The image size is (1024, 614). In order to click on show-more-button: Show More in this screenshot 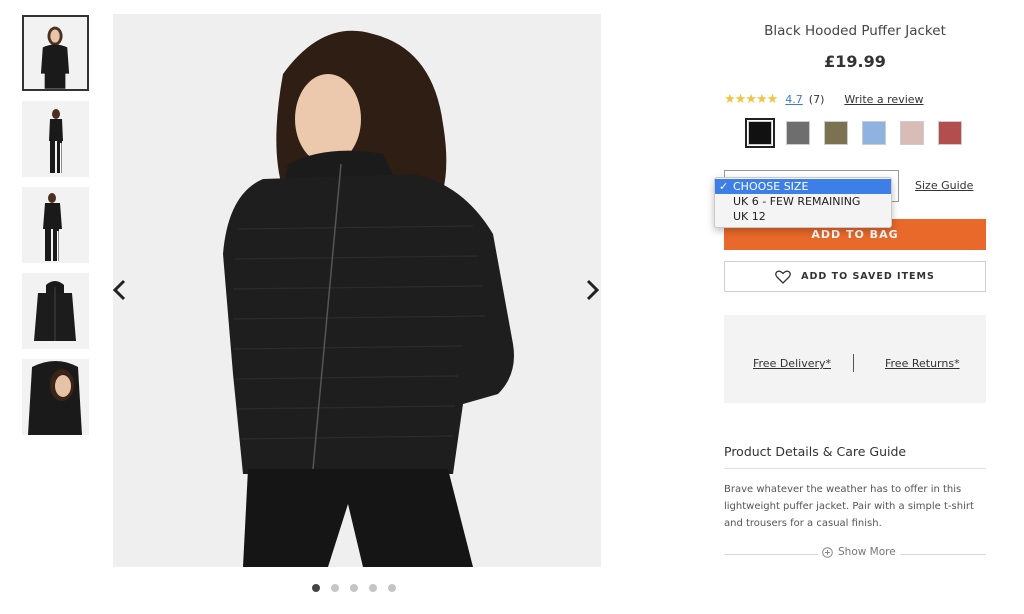, I will do `click(859, 552)`.